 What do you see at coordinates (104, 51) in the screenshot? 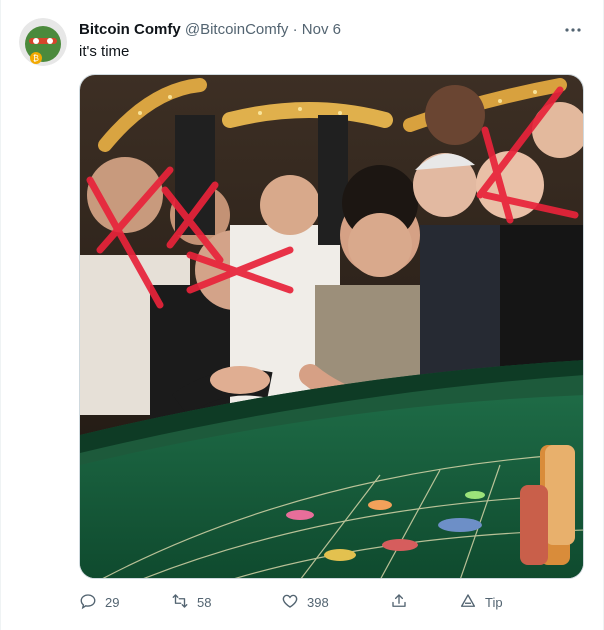
I see `tweet-text: it's time` at bounding box center [104, 51].